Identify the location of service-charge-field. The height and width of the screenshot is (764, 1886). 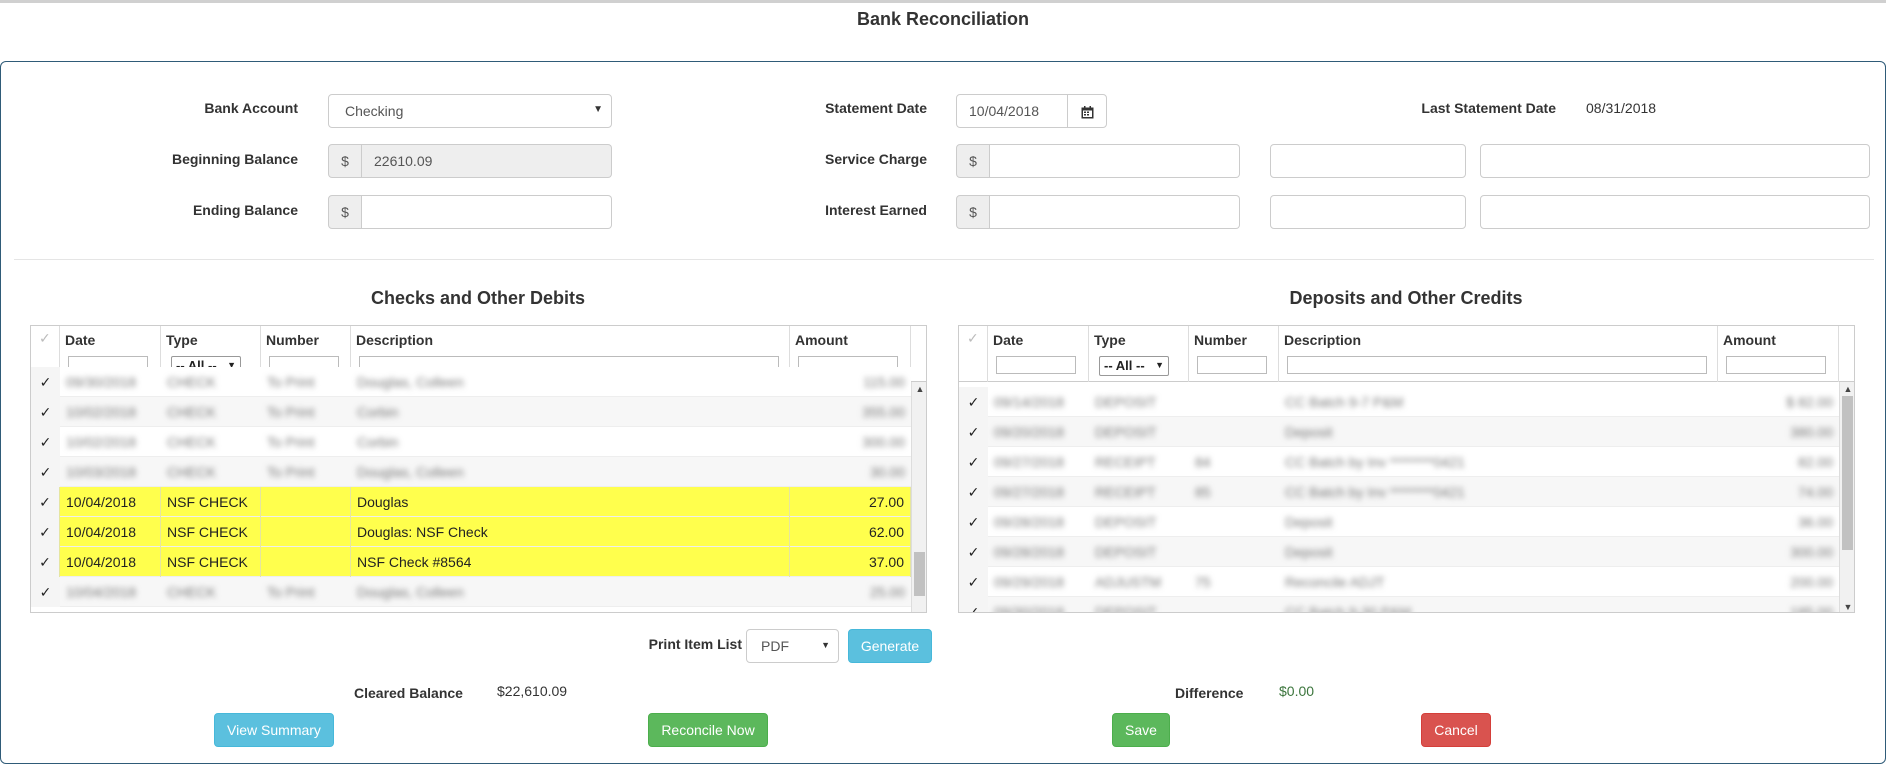
(1115, 161).